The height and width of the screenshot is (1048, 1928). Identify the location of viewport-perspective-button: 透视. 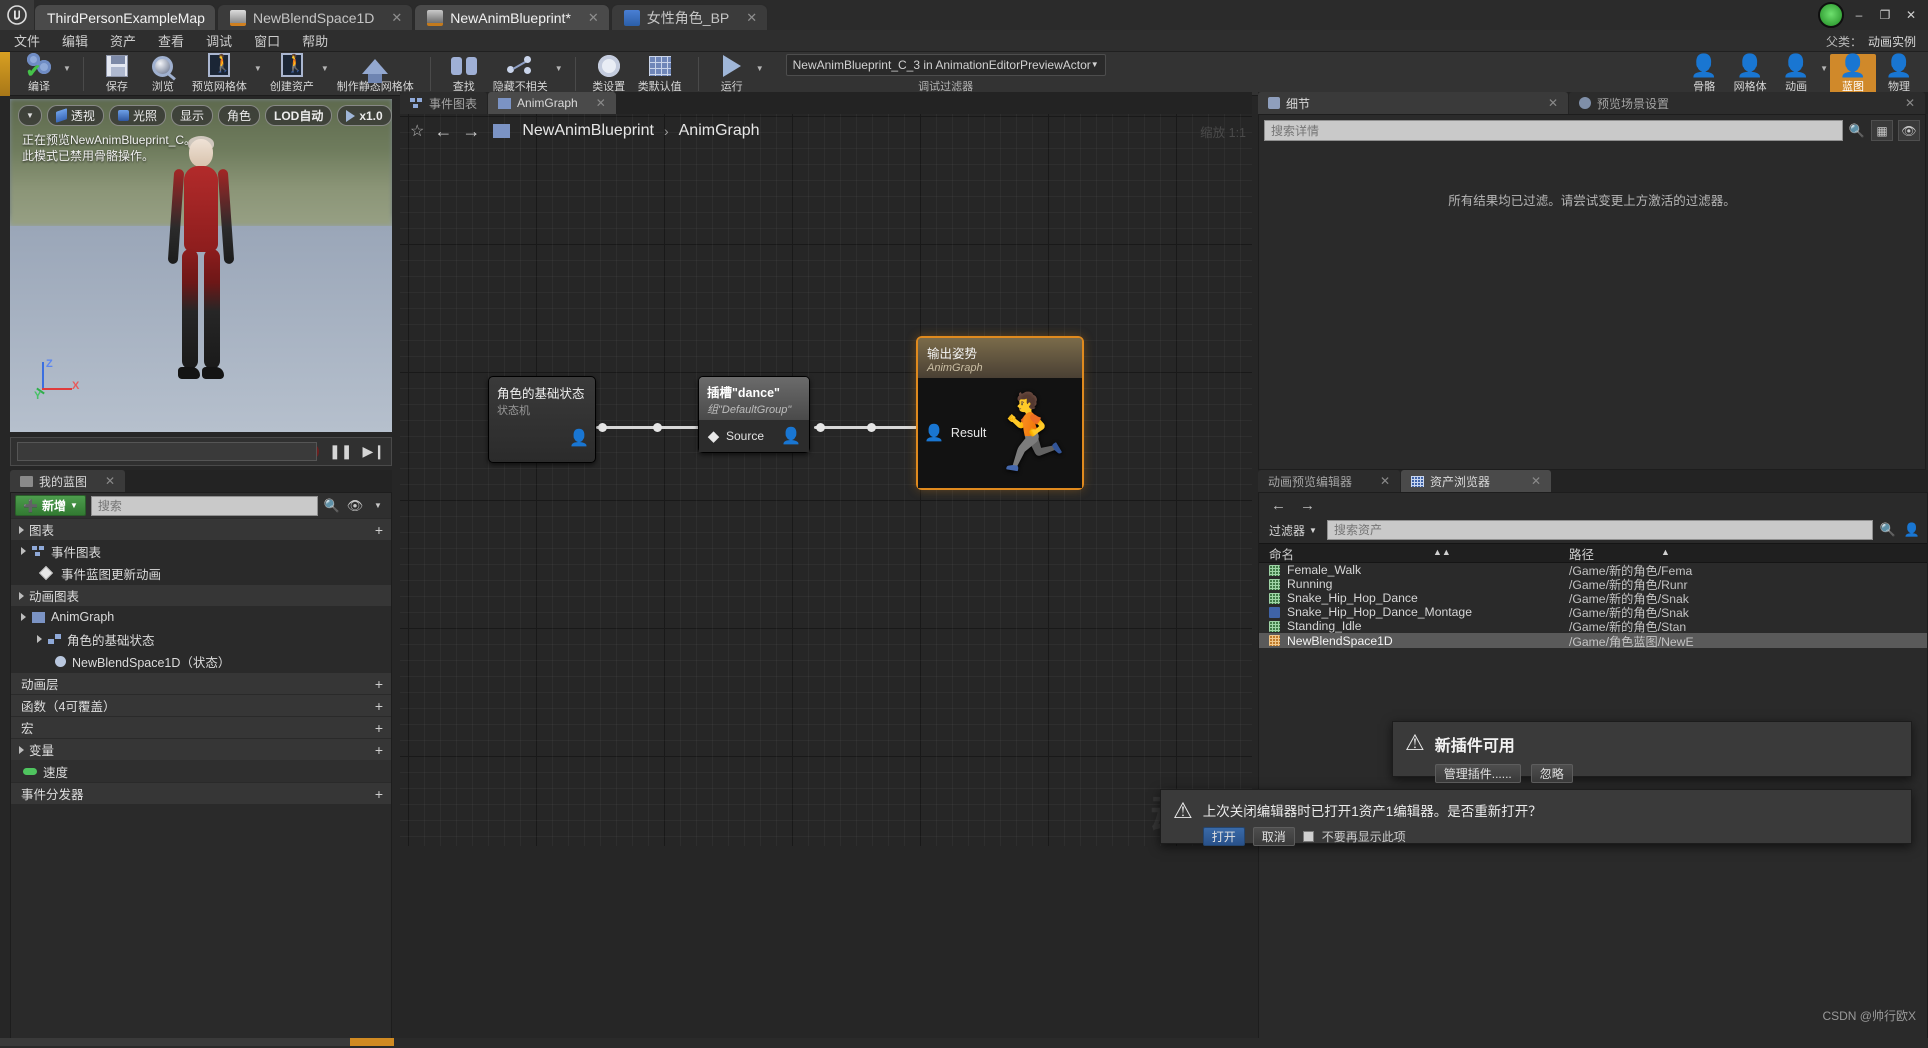
(75, 115).